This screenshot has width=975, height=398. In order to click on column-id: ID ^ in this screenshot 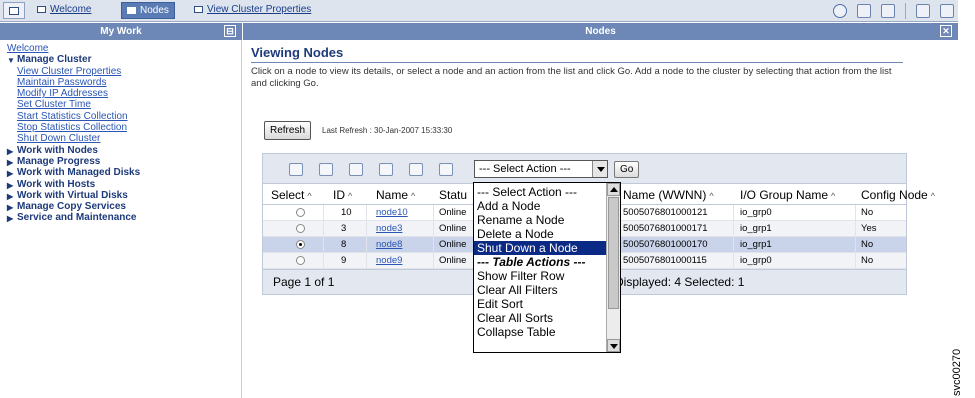, I will do `click(342, 195)`.